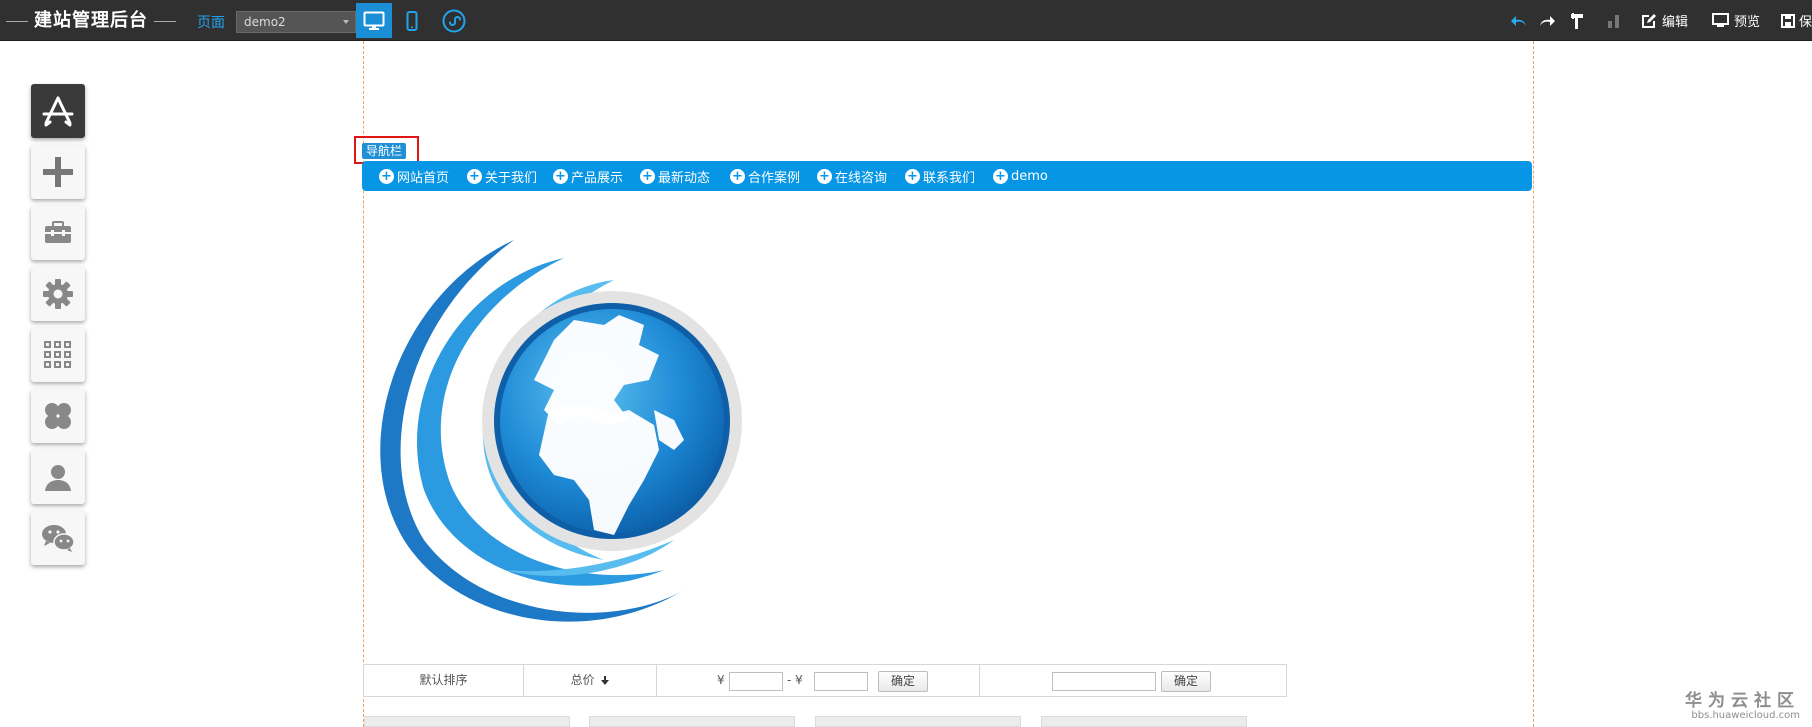  I want to click on nav-item-label: 网站首页, so click(423, 178).